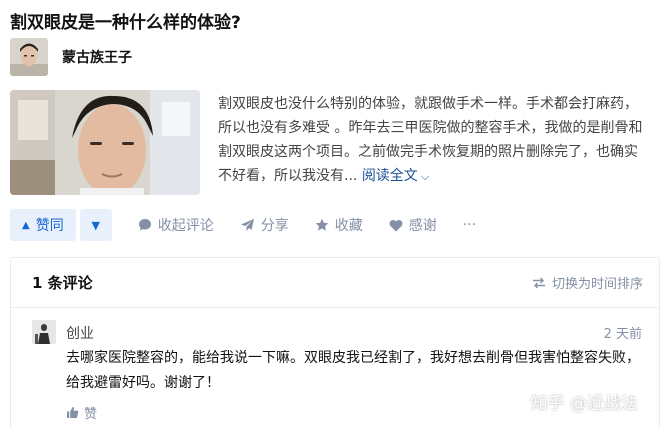  I want to click on comment-like-button: 赞, so click(81, 412).